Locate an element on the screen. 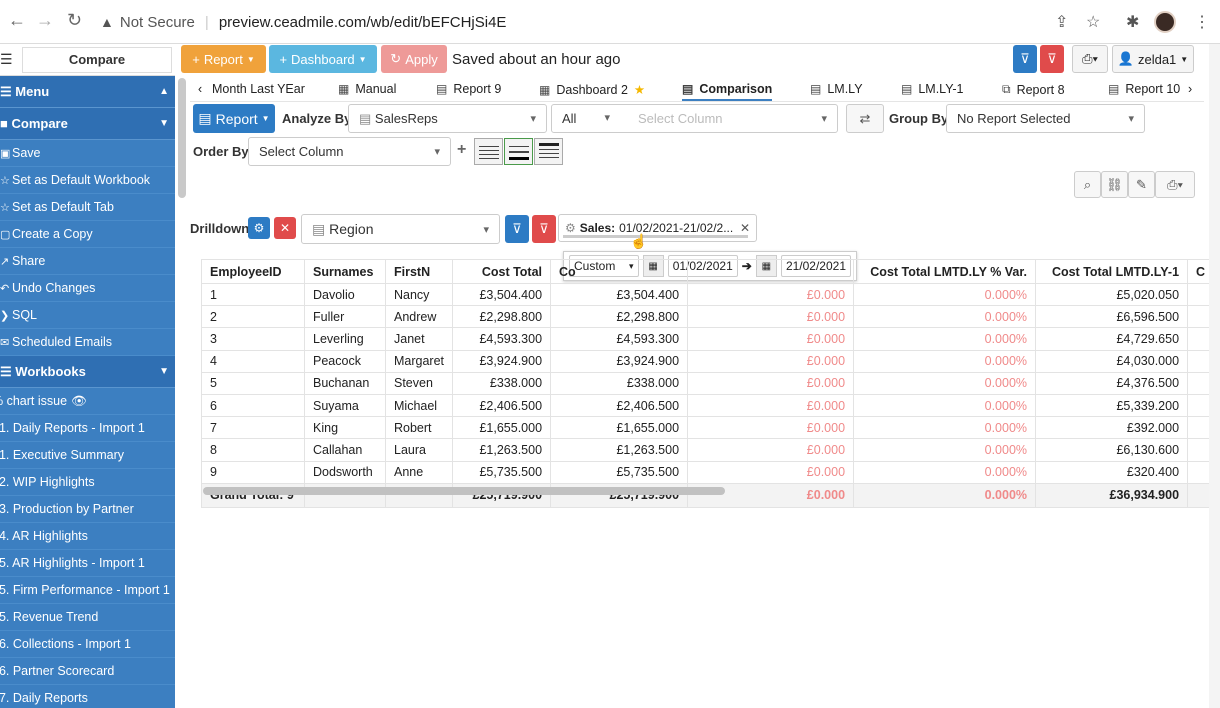 The height and width of the screenshot is (708, 1220). column-header: FirstN is located at coordinates (419, 271).